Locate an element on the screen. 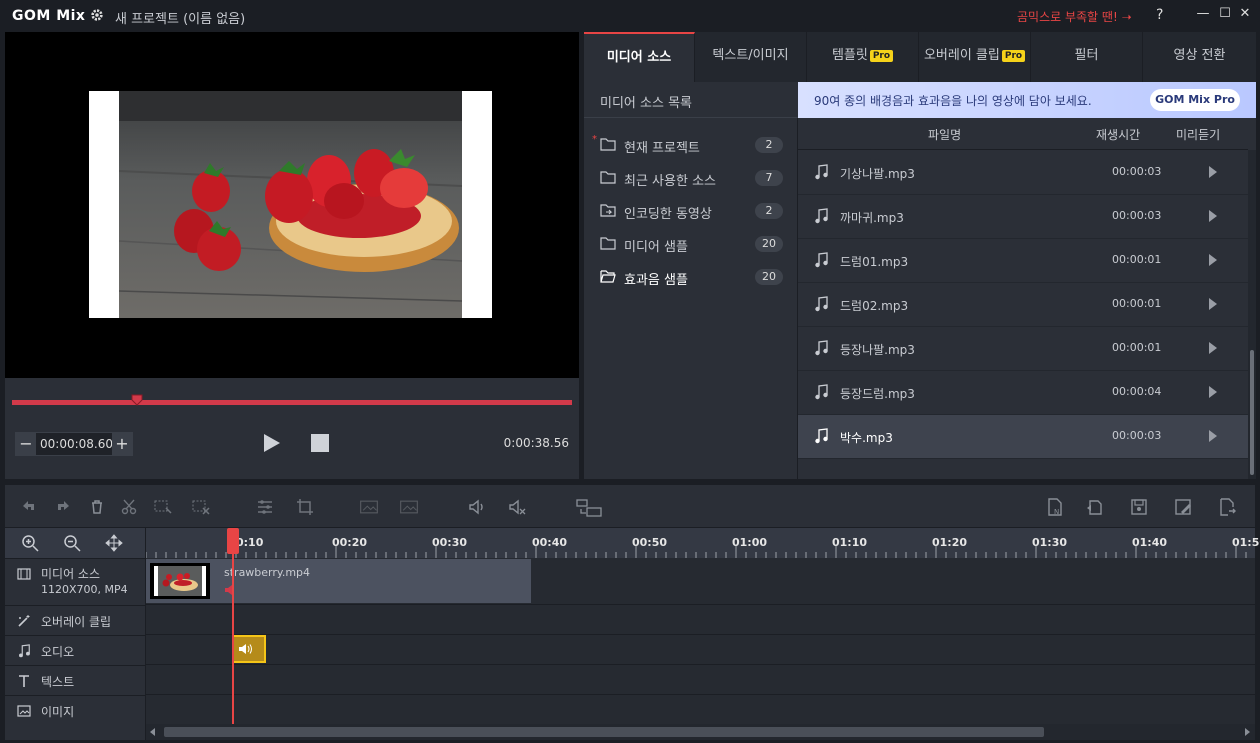 Image resolution: width=1260 pixels, height=743 pixels. seek-bar is located at coordinates (292, 402).